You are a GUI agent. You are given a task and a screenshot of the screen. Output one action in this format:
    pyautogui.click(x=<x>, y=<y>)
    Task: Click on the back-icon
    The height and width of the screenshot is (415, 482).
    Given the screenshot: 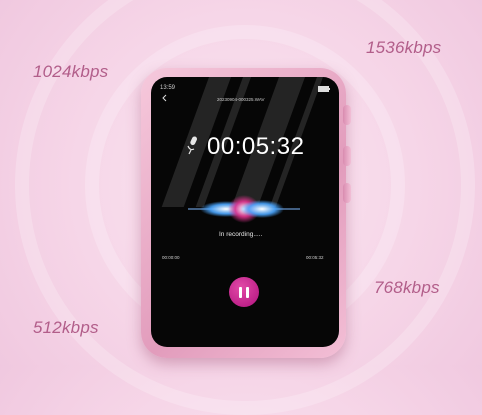 What is the action you would take?
    pyautogui.click(x=164, y=98)
    